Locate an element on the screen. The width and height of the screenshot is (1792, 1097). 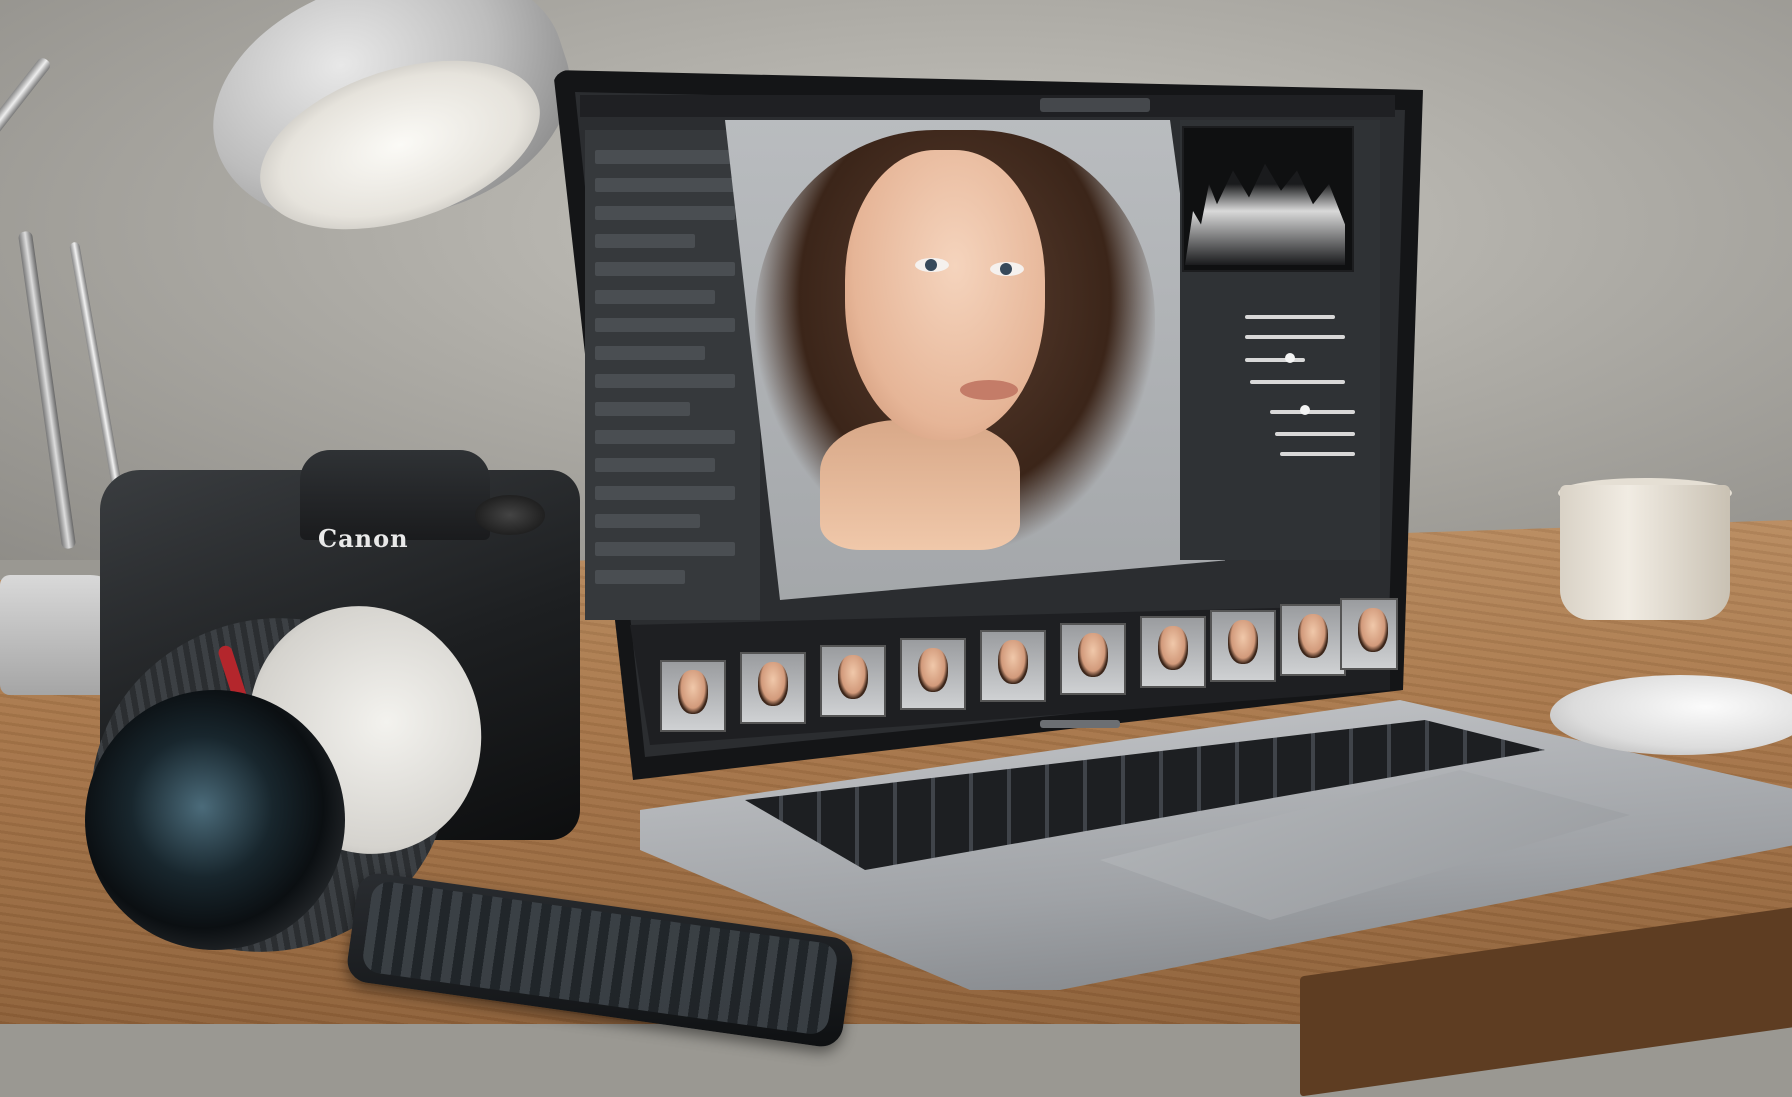
editor-title is located at coordinates (1095, 105).